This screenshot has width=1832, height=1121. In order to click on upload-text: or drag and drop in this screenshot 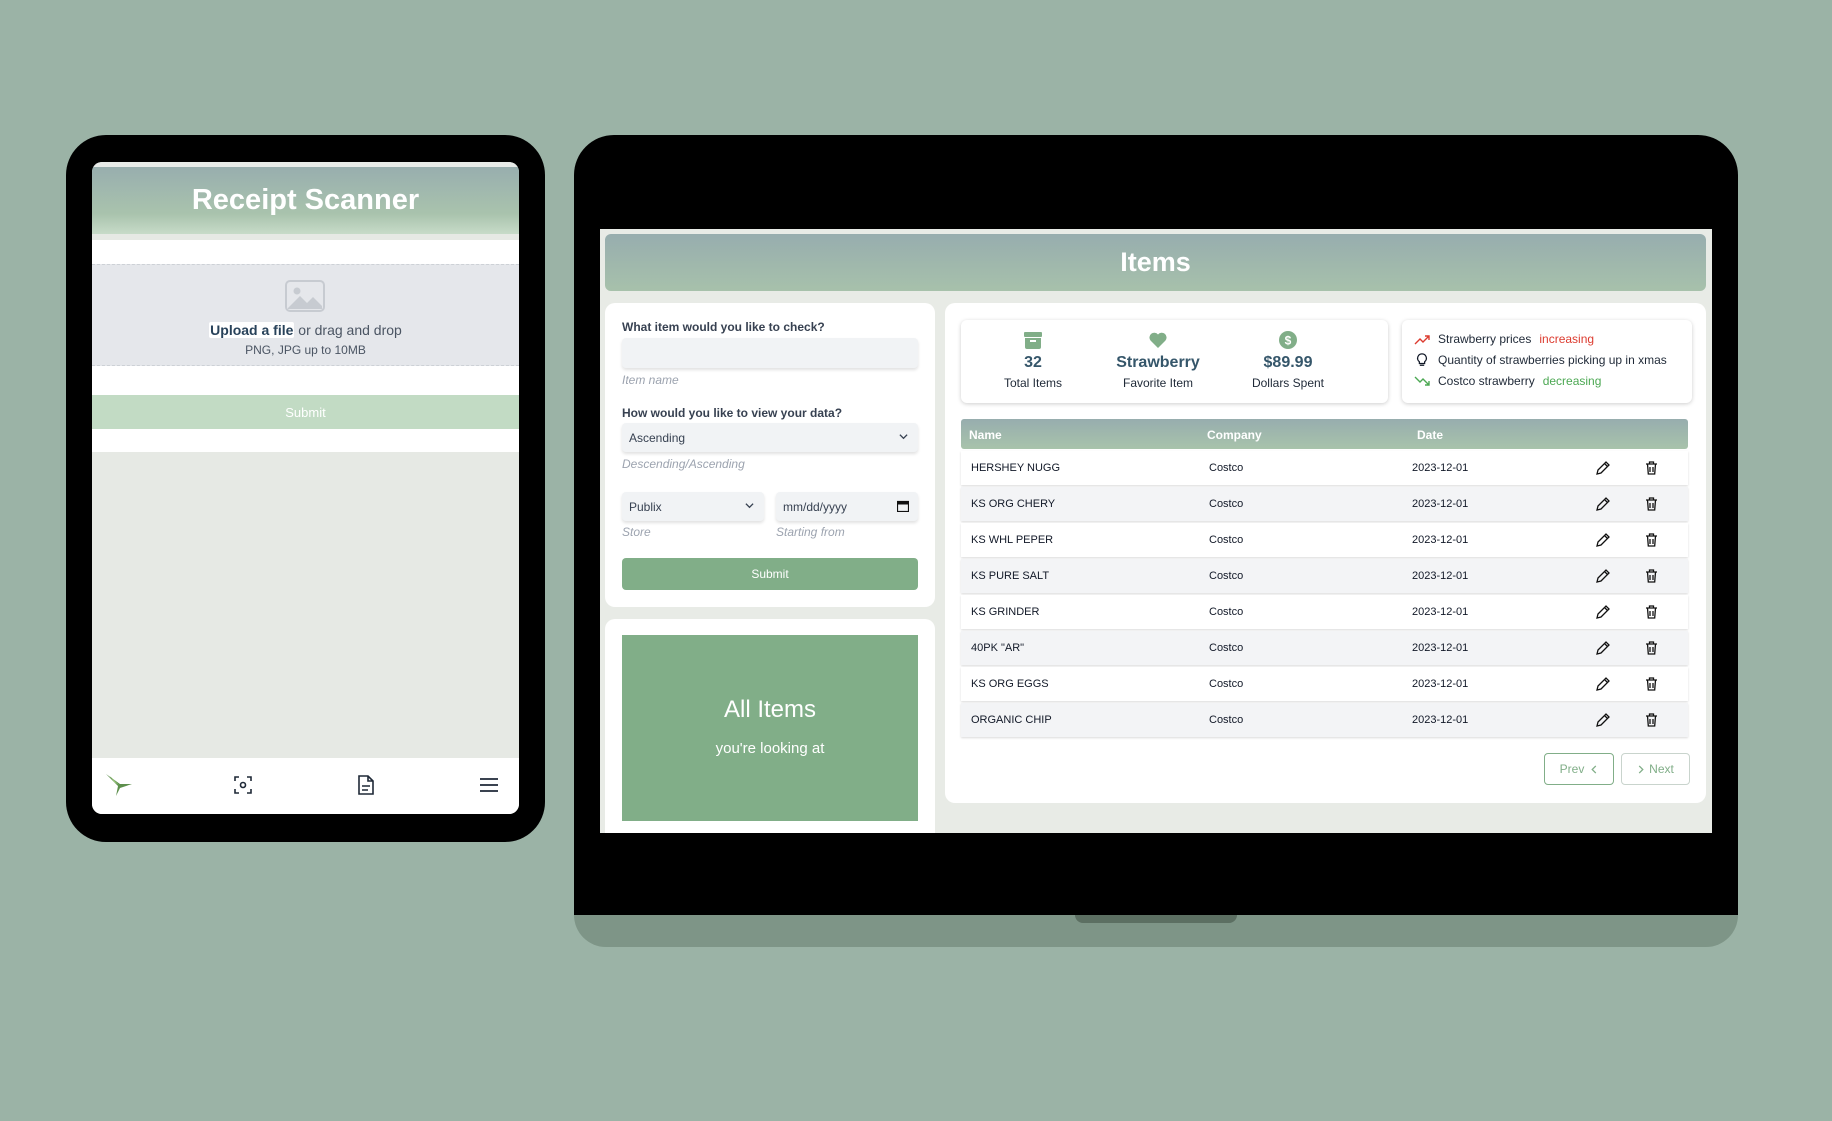, I will do `click(348, 330)`.